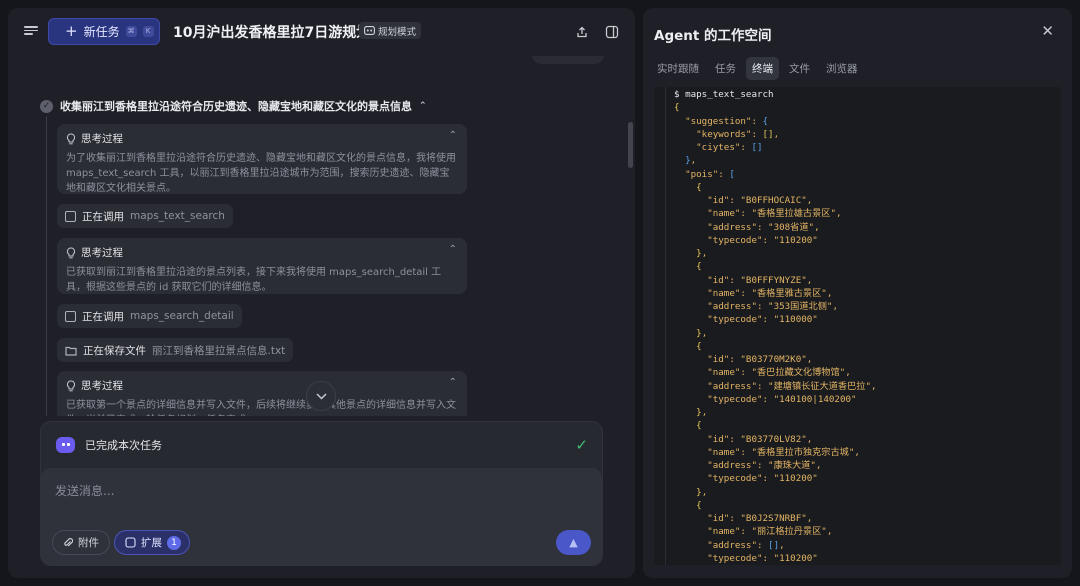 The width and height of the screenshot is (1080, 586). I want to click on composer: 已完成本次任务 ✓ 发送消息... 附件 扩展 1 ▲, so click(321, 493).